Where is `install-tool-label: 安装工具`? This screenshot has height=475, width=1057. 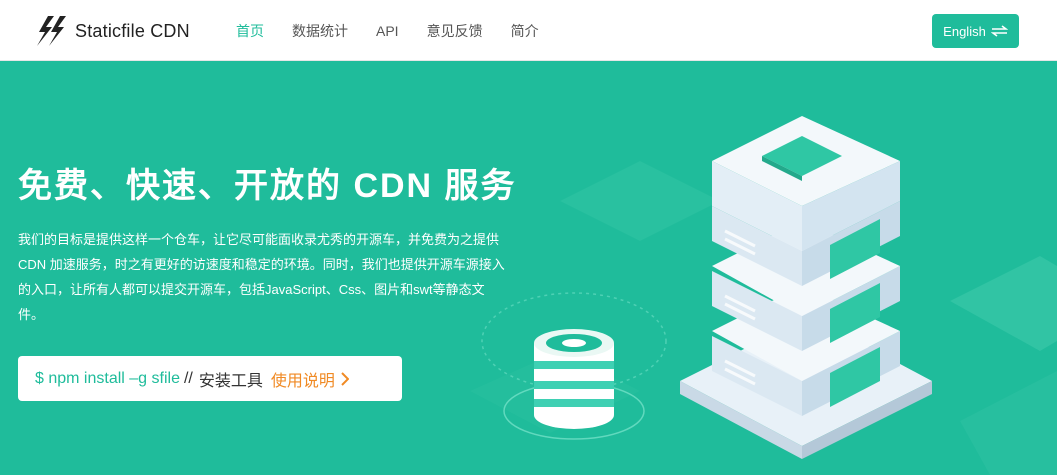 install-tool-label: 安装工具 is located at coordinates (230, 381).